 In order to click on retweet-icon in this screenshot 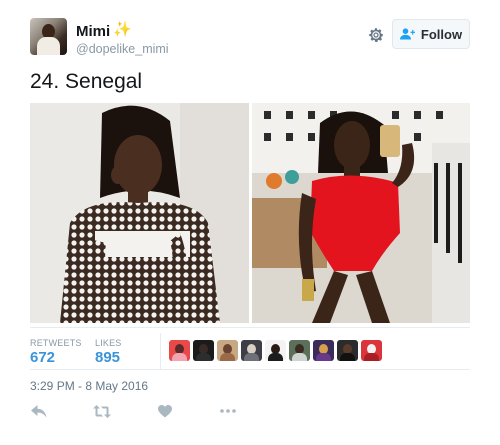, I will do `click(102, 411)`.